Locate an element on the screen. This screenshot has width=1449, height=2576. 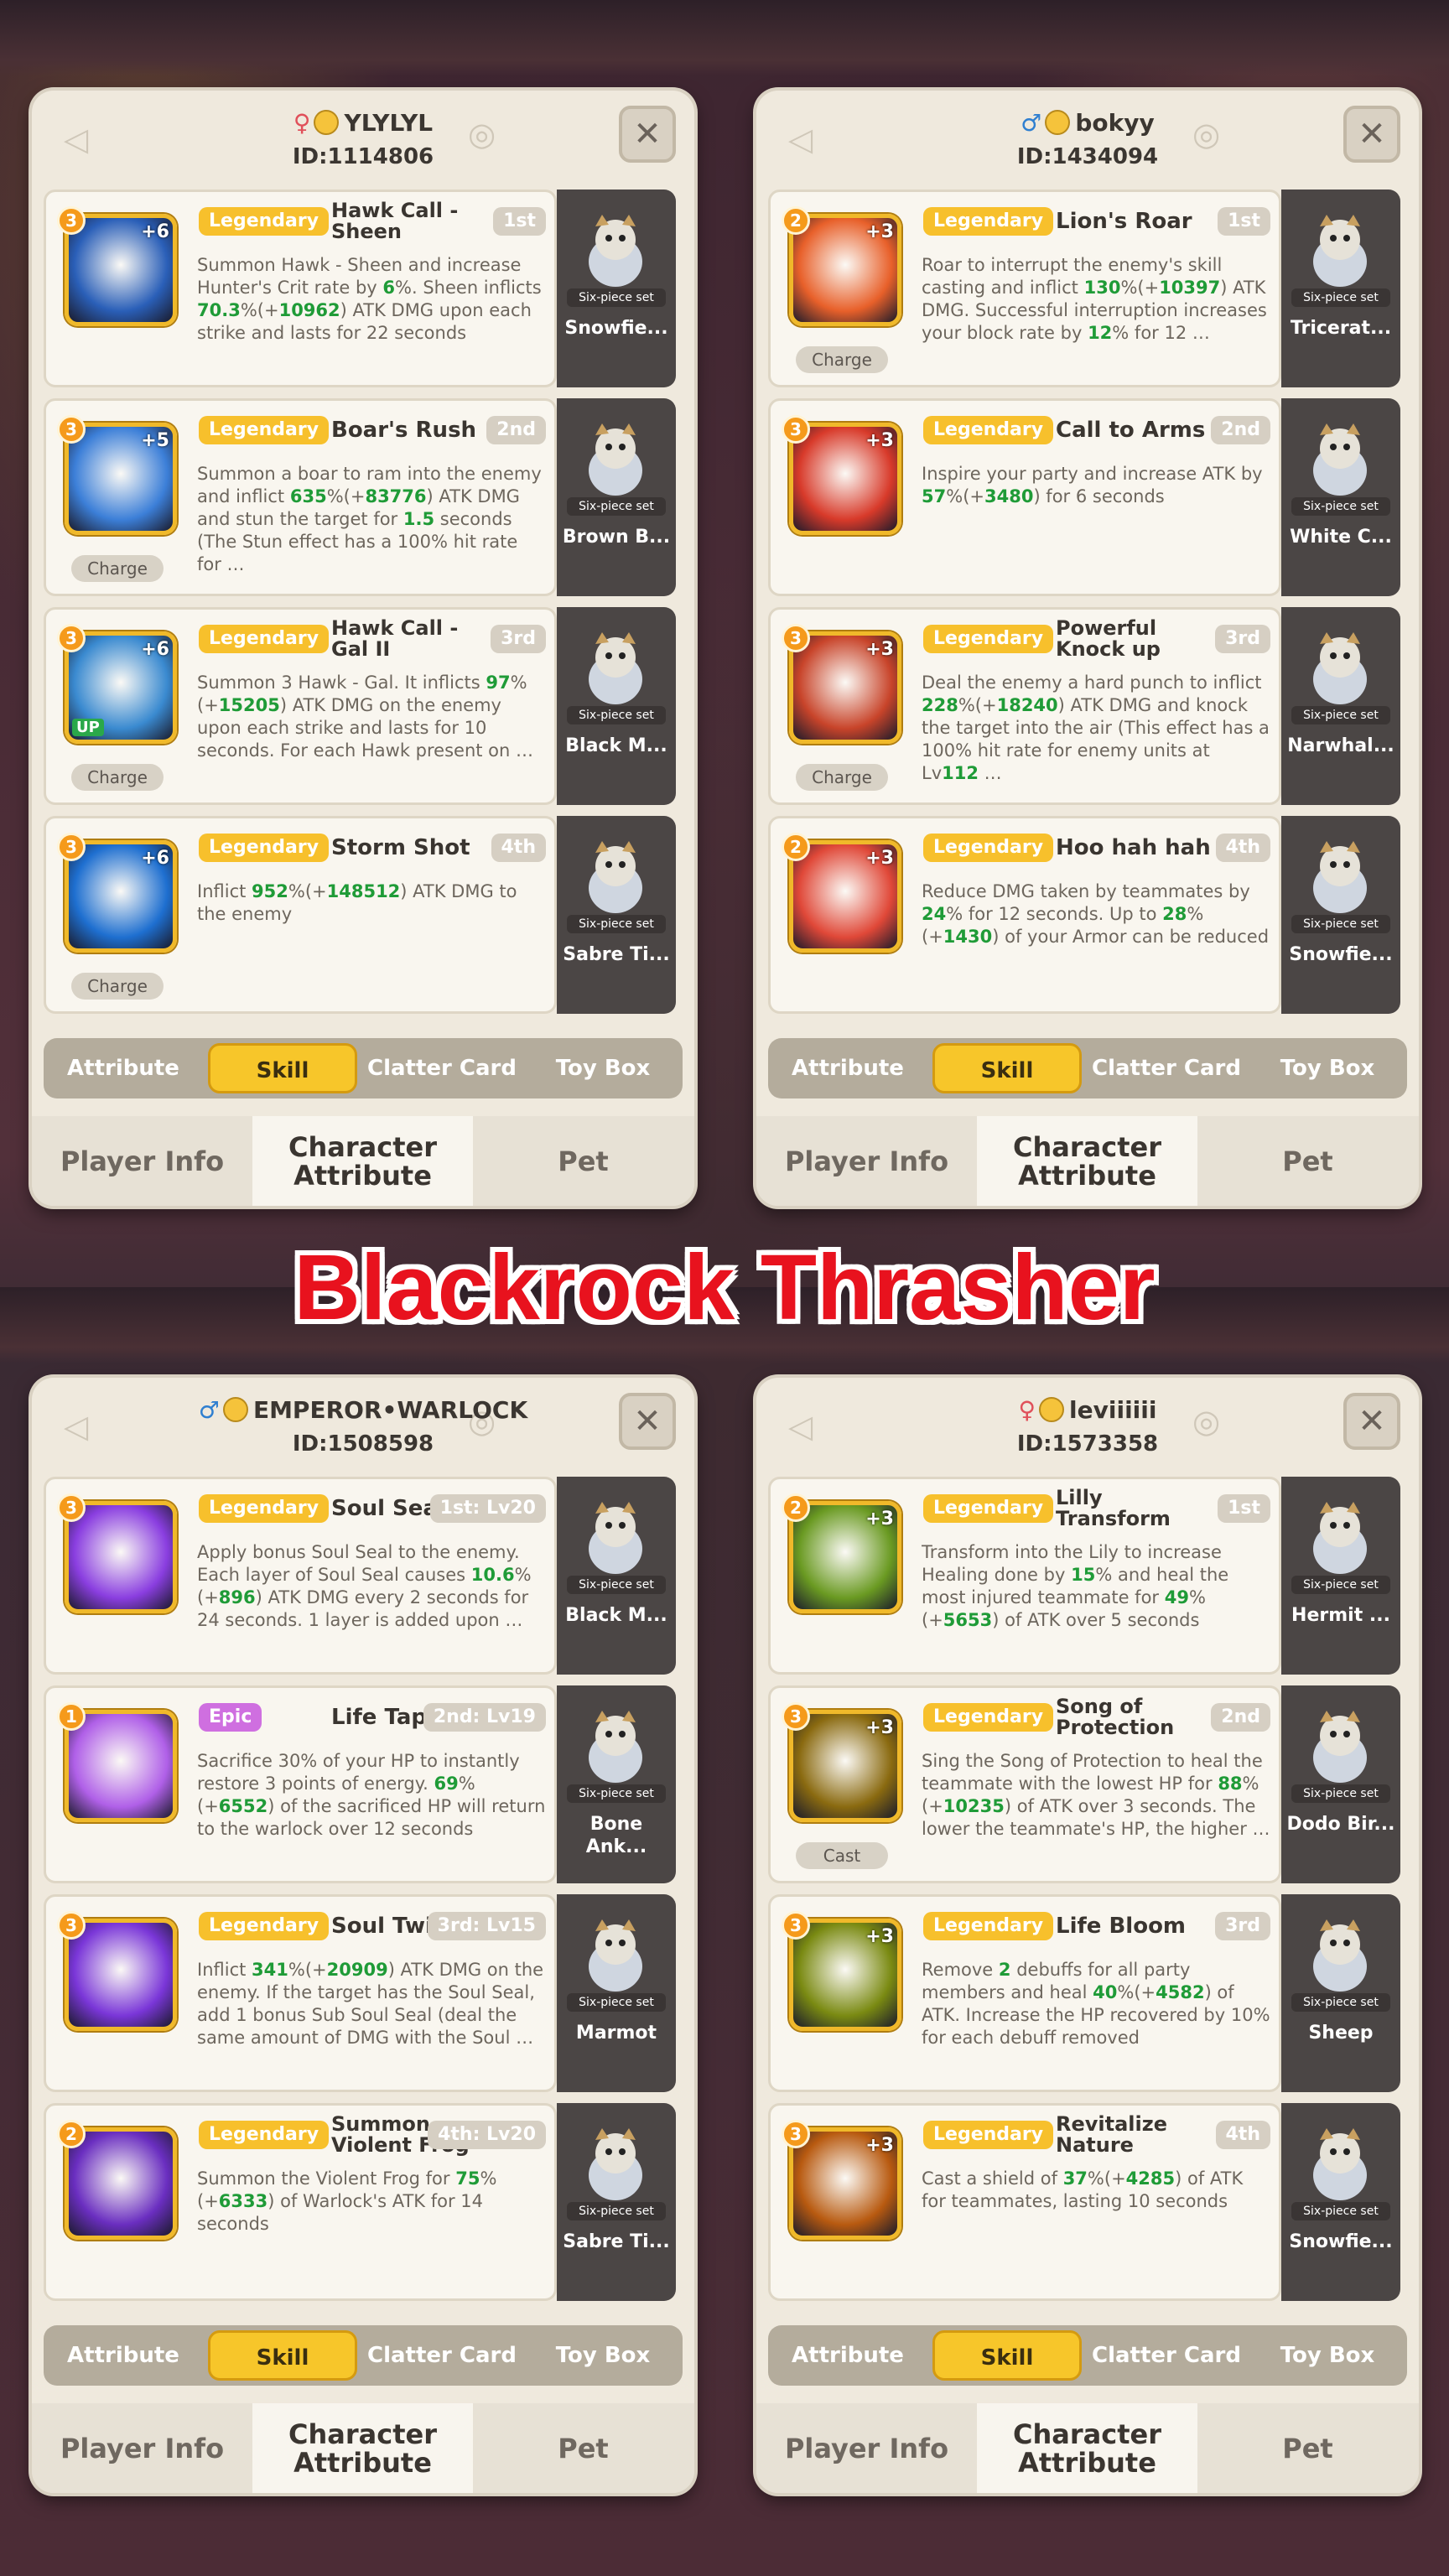
highlight-value: 228 is located at coordinates (940, 705).